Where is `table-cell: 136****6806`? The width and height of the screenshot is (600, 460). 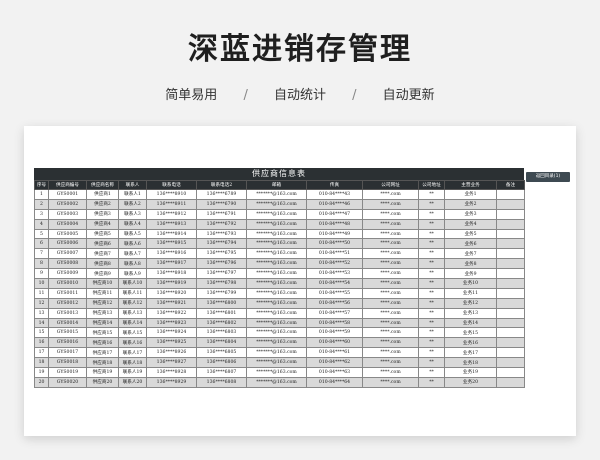 table-cell: 136****6806 is located at coordinates (221, 363).